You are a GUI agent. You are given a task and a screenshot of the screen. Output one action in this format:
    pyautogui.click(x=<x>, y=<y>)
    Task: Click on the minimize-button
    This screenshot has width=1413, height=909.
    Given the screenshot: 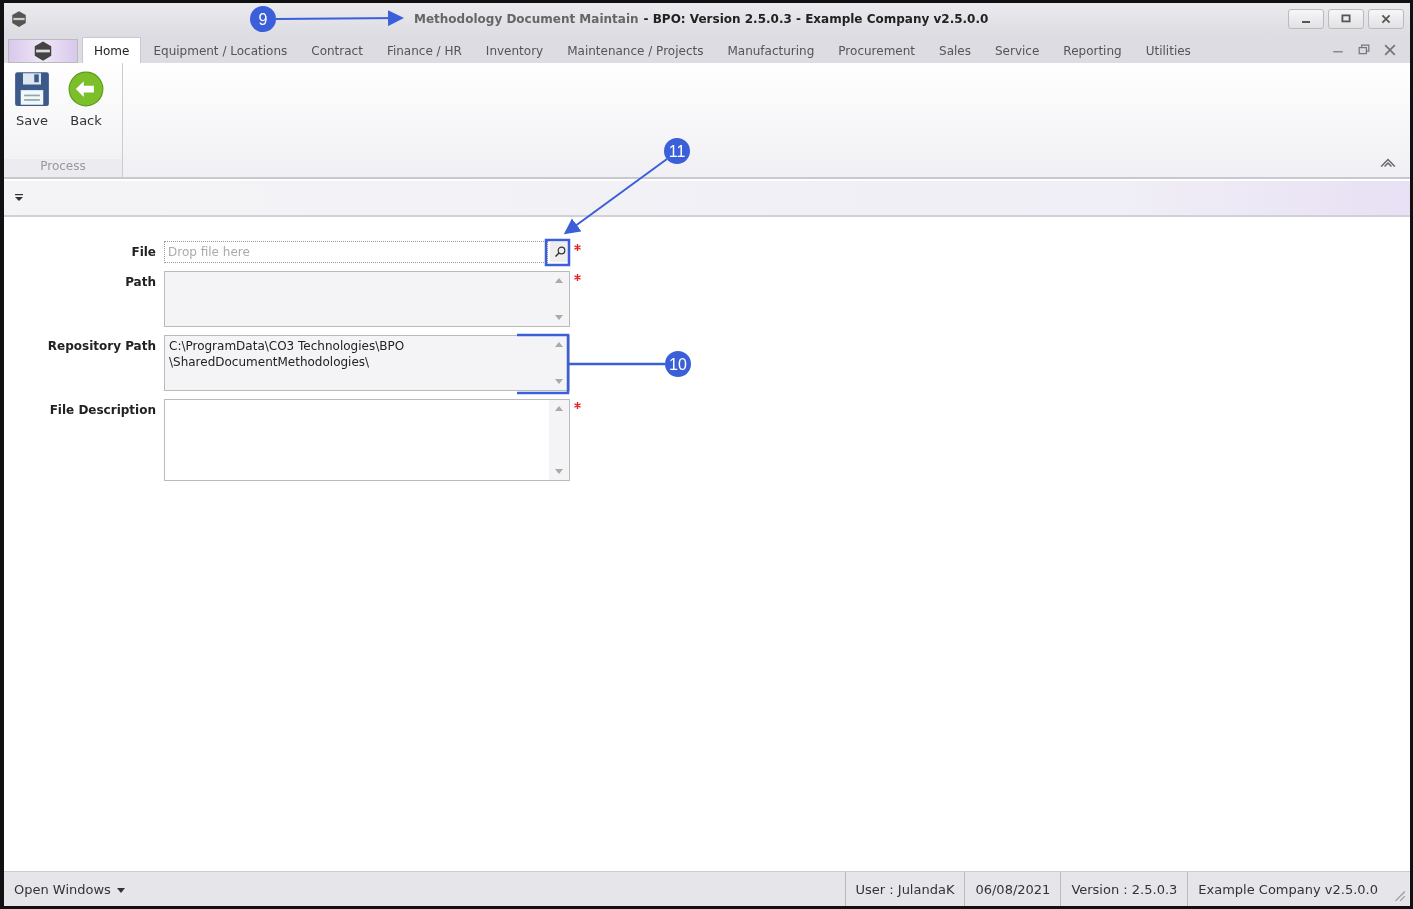 What is the action you would take?
    pyautogui.click(x=1306, y=19)
    